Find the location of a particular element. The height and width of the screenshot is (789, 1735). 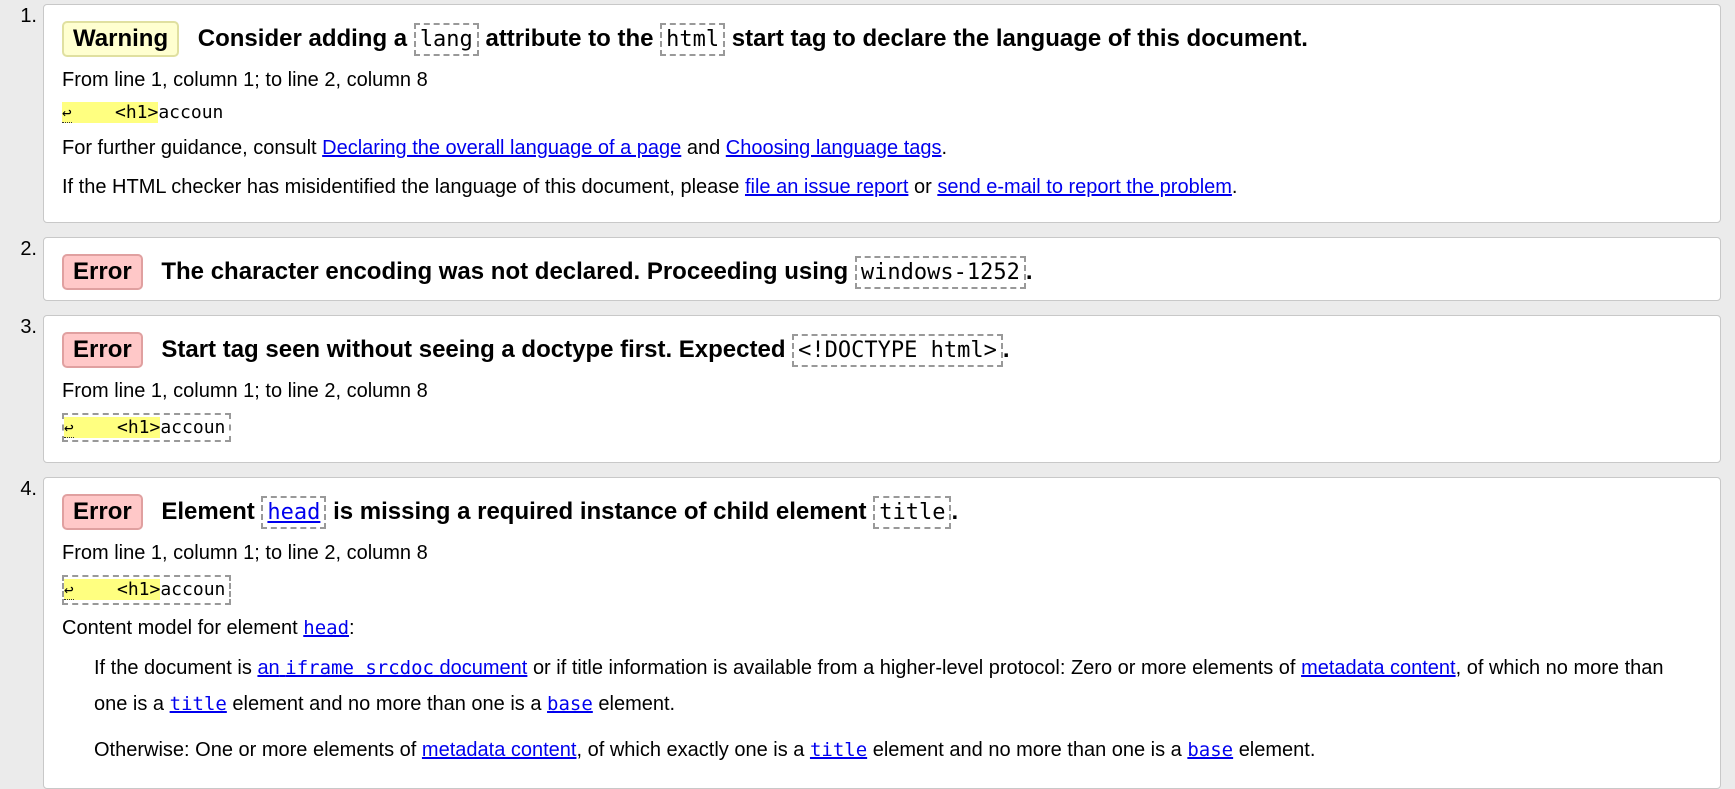

rule-text: Otherwise: One or more elements of is located at coordinates (255, 749).